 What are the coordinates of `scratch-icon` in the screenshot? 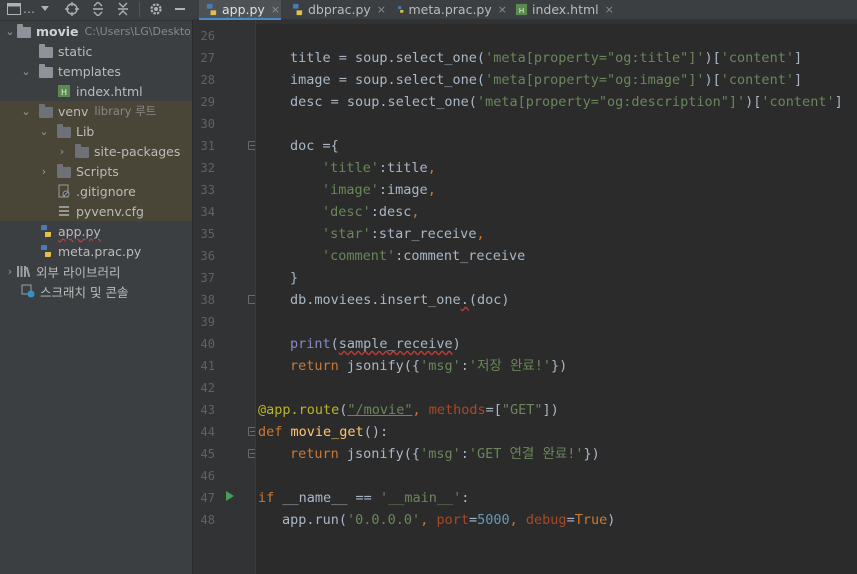 It's located at (28, 291).